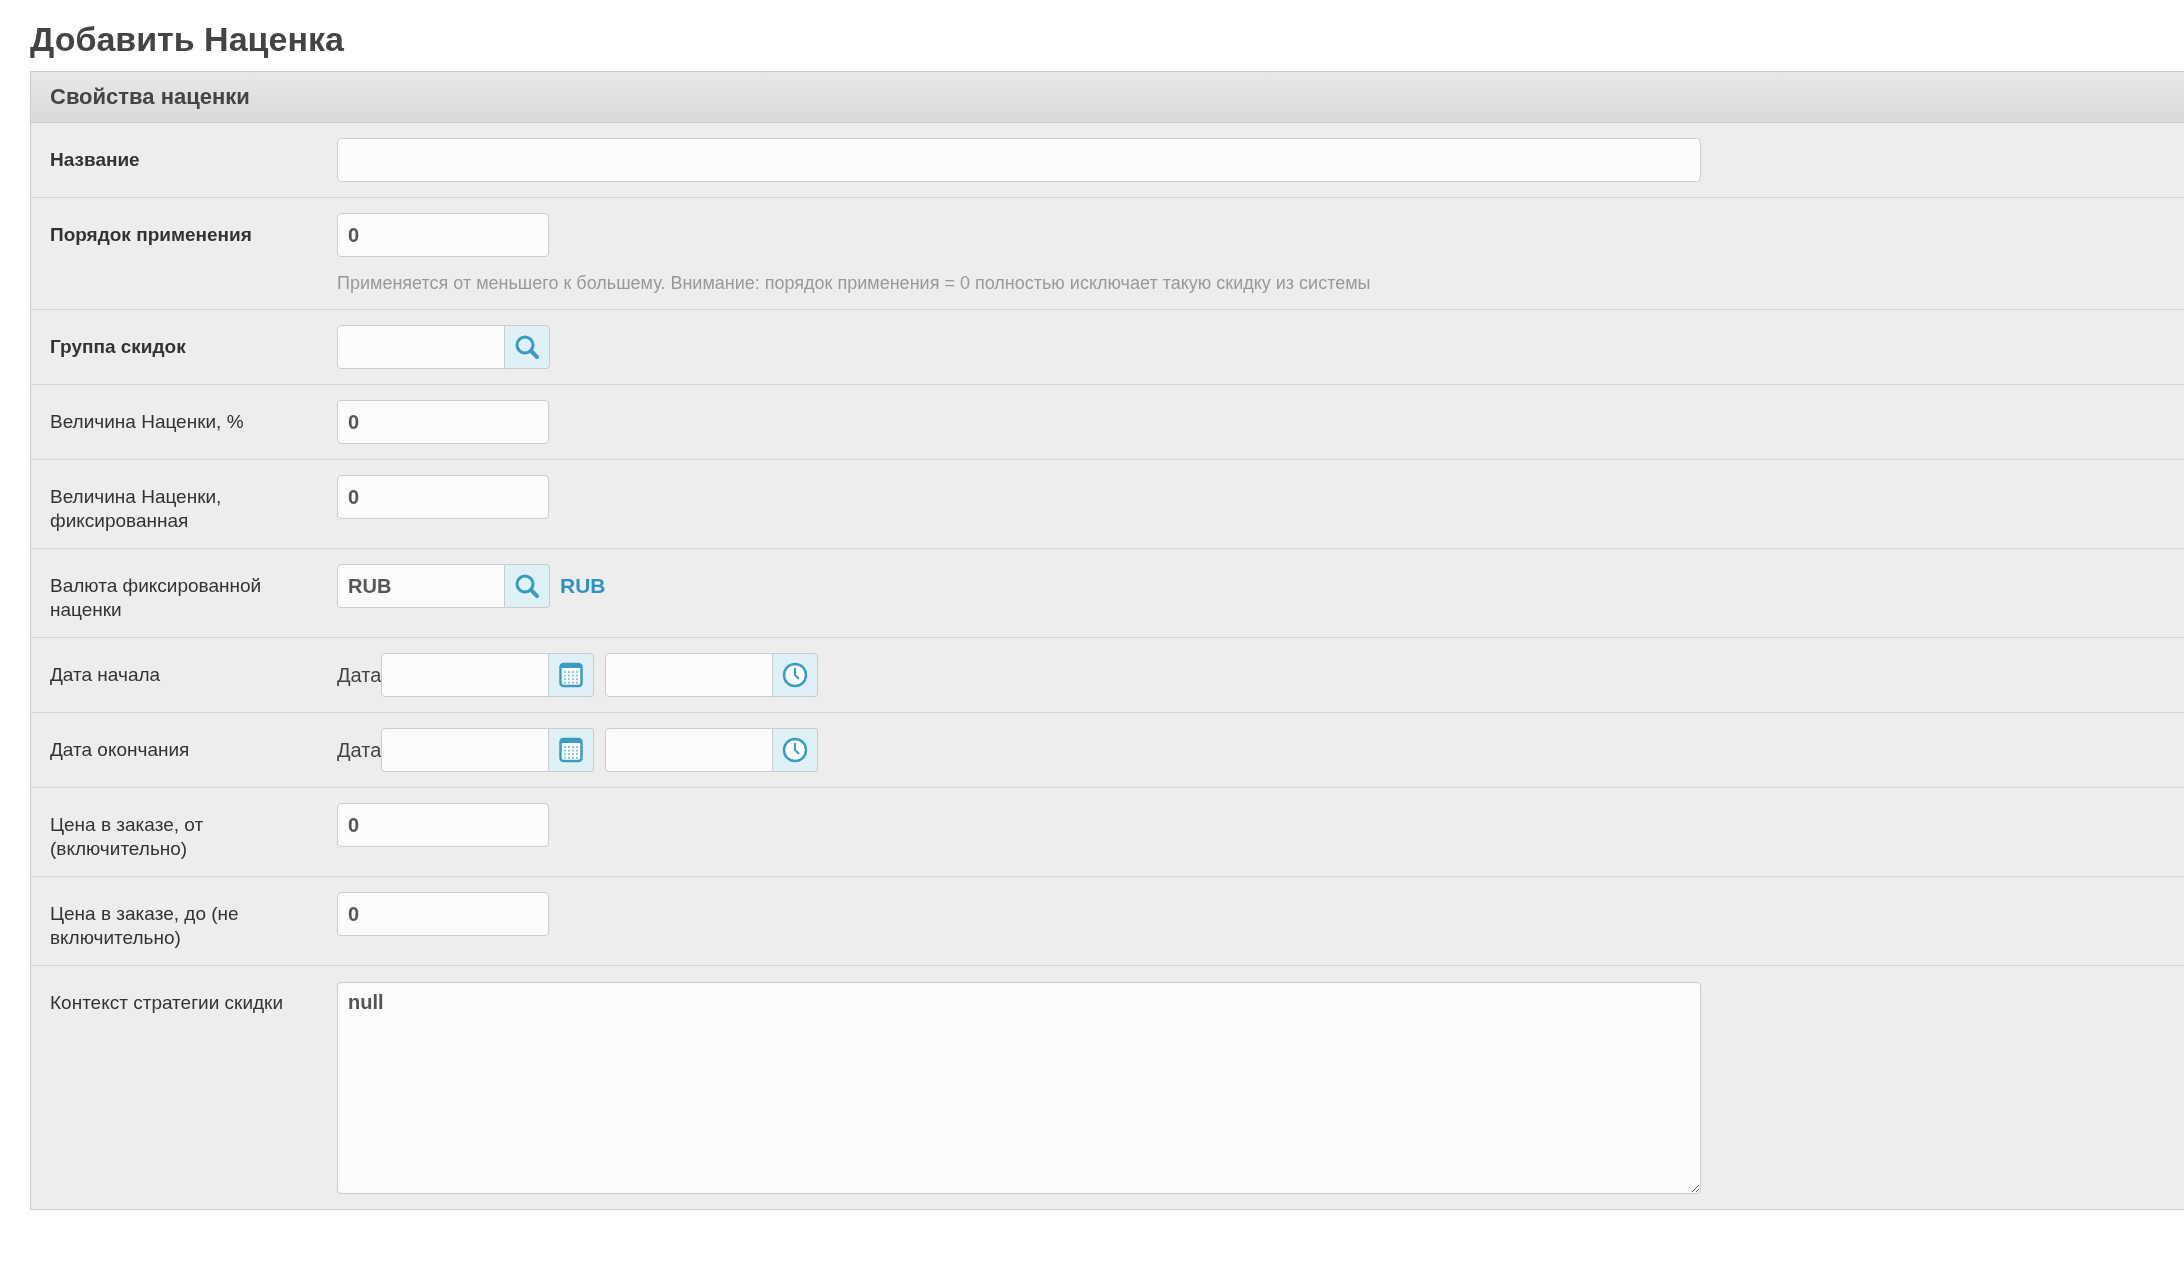 The height and width of the screenshot is (1286, 2184). I want to click on page-title: Добавить Наценка, so click(187, 39).